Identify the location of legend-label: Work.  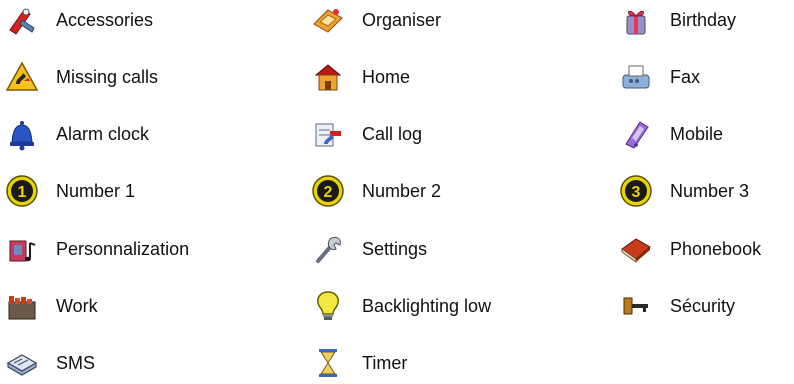
(77, 306).